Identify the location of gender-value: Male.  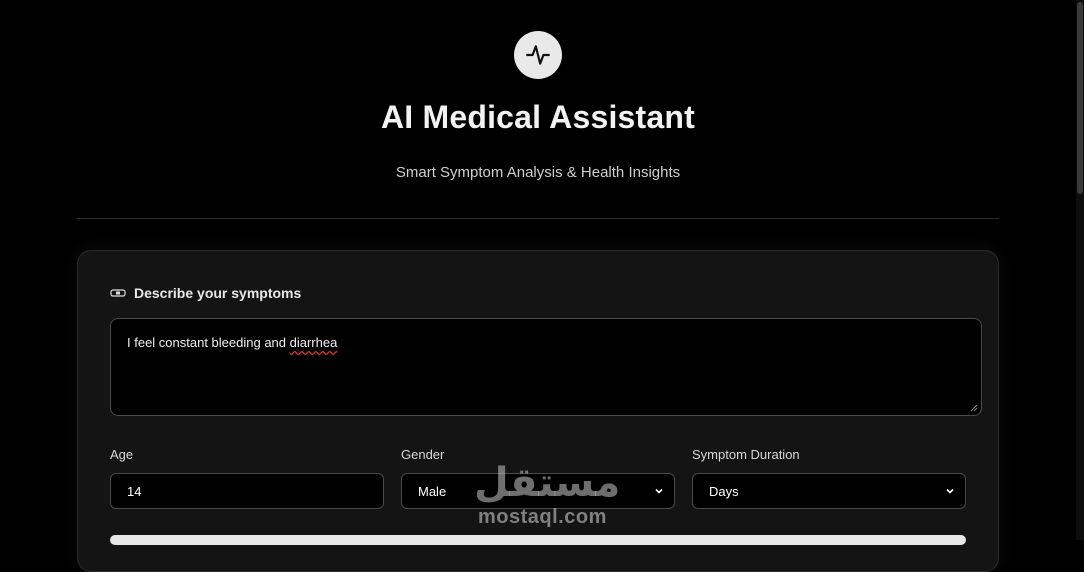
(432, 491).